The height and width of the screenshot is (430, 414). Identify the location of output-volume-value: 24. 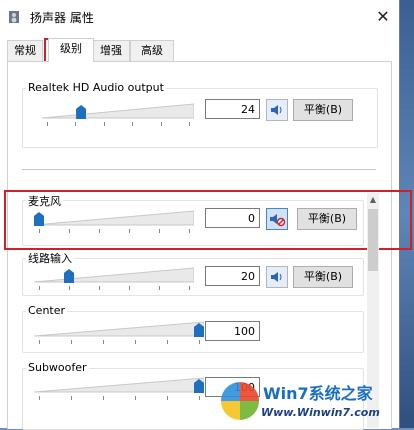
(232, 109).